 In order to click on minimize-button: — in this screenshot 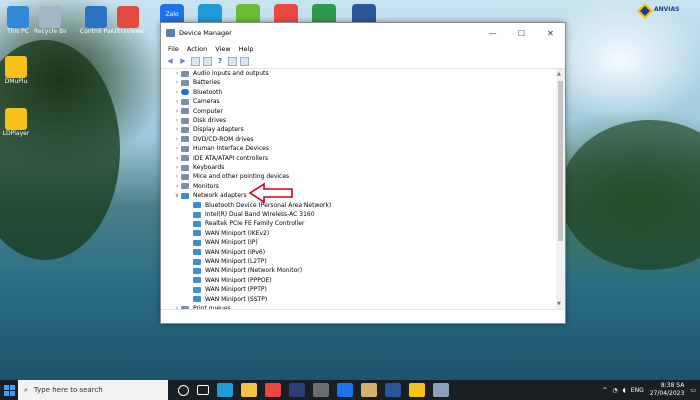, I will do `click(492, 33)`.